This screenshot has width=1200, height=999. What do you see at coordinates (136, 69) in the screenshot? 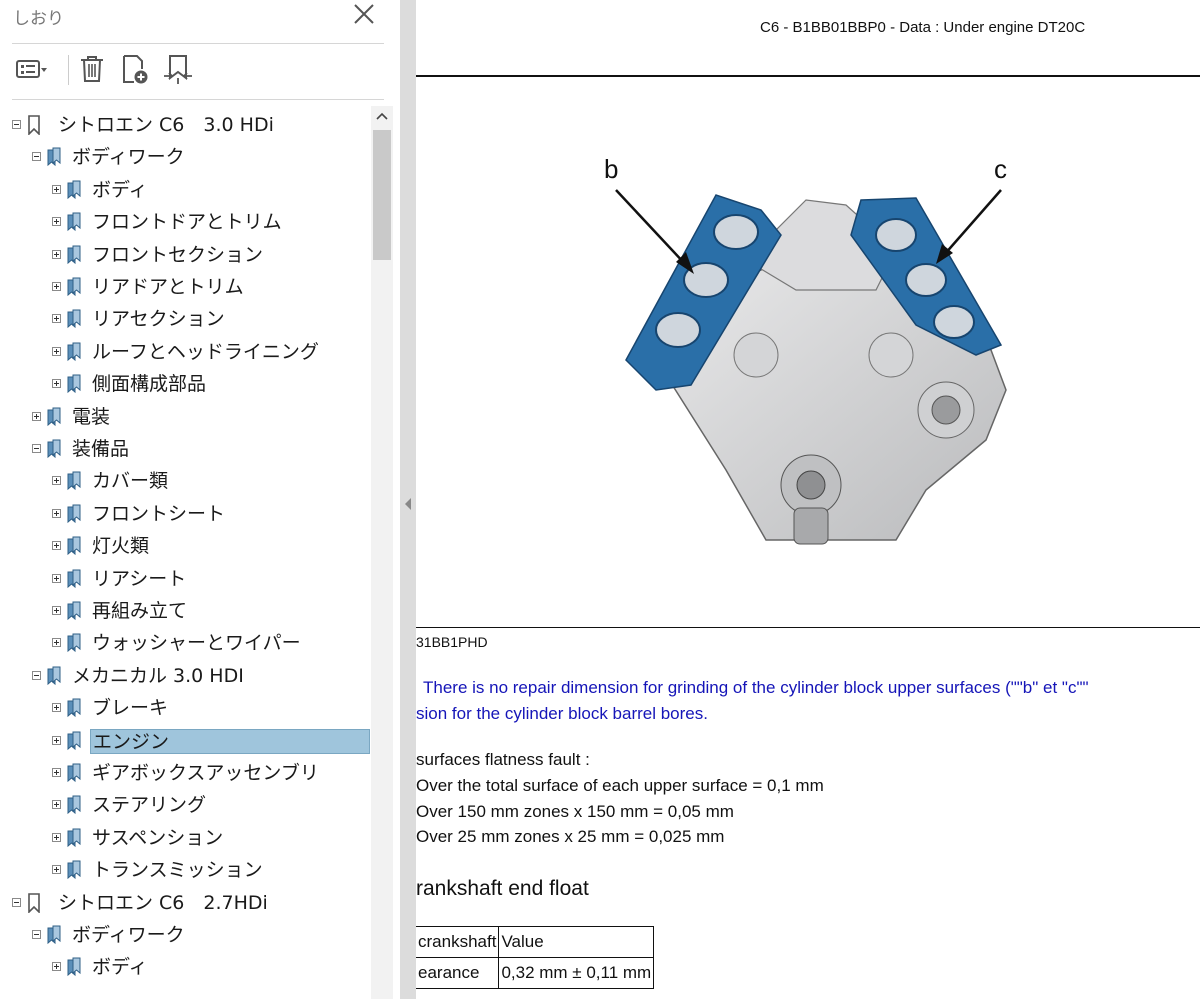
I see `new-bookmark-icon` at bounding box center [136, 69].